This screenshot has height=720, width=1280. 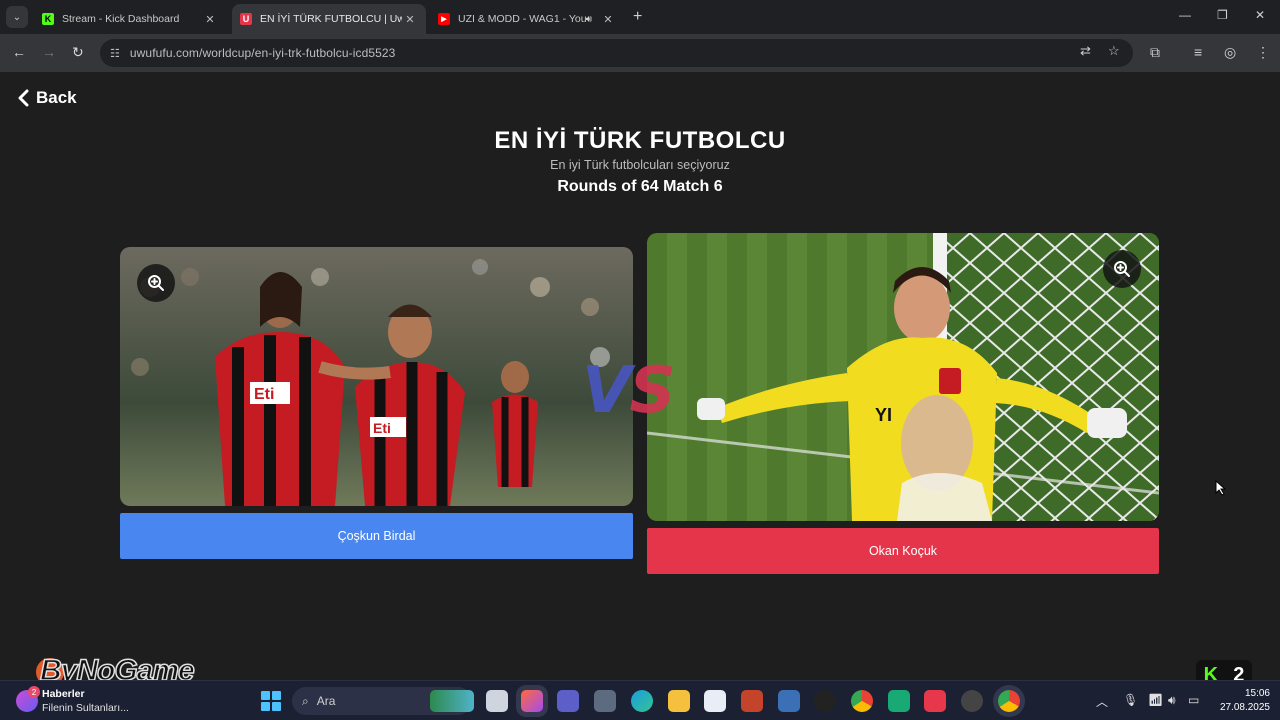 I want to click on tab-search-chevron-icon: ⌄, so click(x=17, y=17).